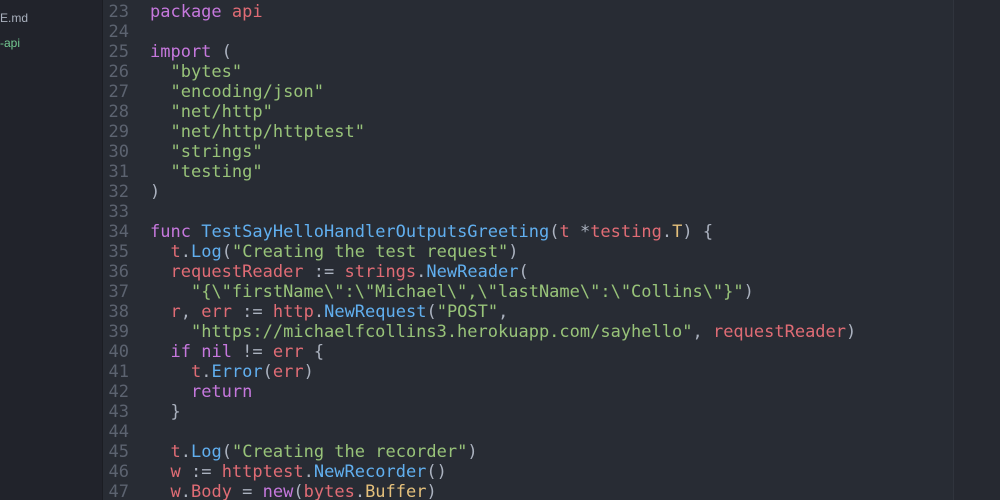 The height and width of the screenshot is (500, 1000). What do you see at coordinates (118, 392) in the screenshot?
I see `line-number: 42` at bounding box center [118, 392].